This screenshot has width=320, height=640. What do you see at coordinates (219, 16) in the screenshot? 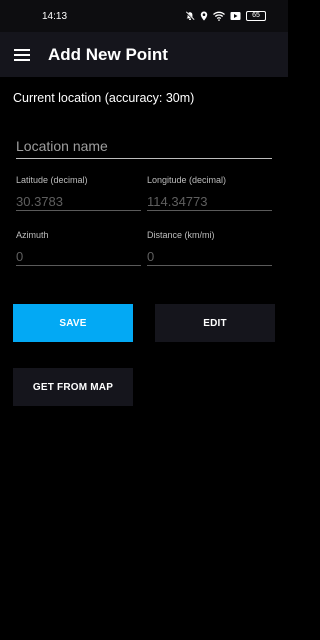
I see `wifi-icon` at bounding box center [219, 16].